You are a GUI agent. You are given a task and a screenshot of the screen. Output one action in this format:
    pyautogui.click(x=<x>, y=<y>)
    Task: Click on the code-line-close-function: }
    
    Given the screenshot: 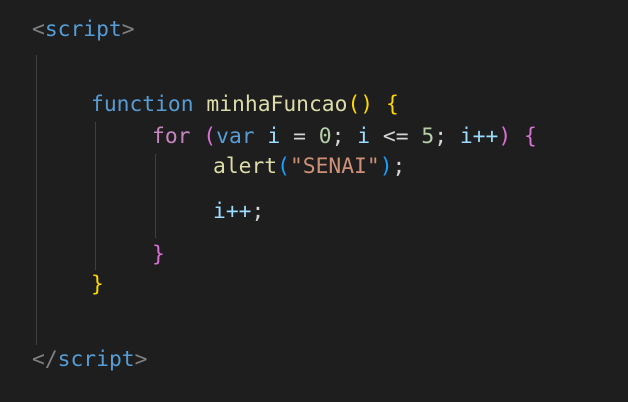 What is the action you would take?
    pyautogui.click(x=97, y=285)
    